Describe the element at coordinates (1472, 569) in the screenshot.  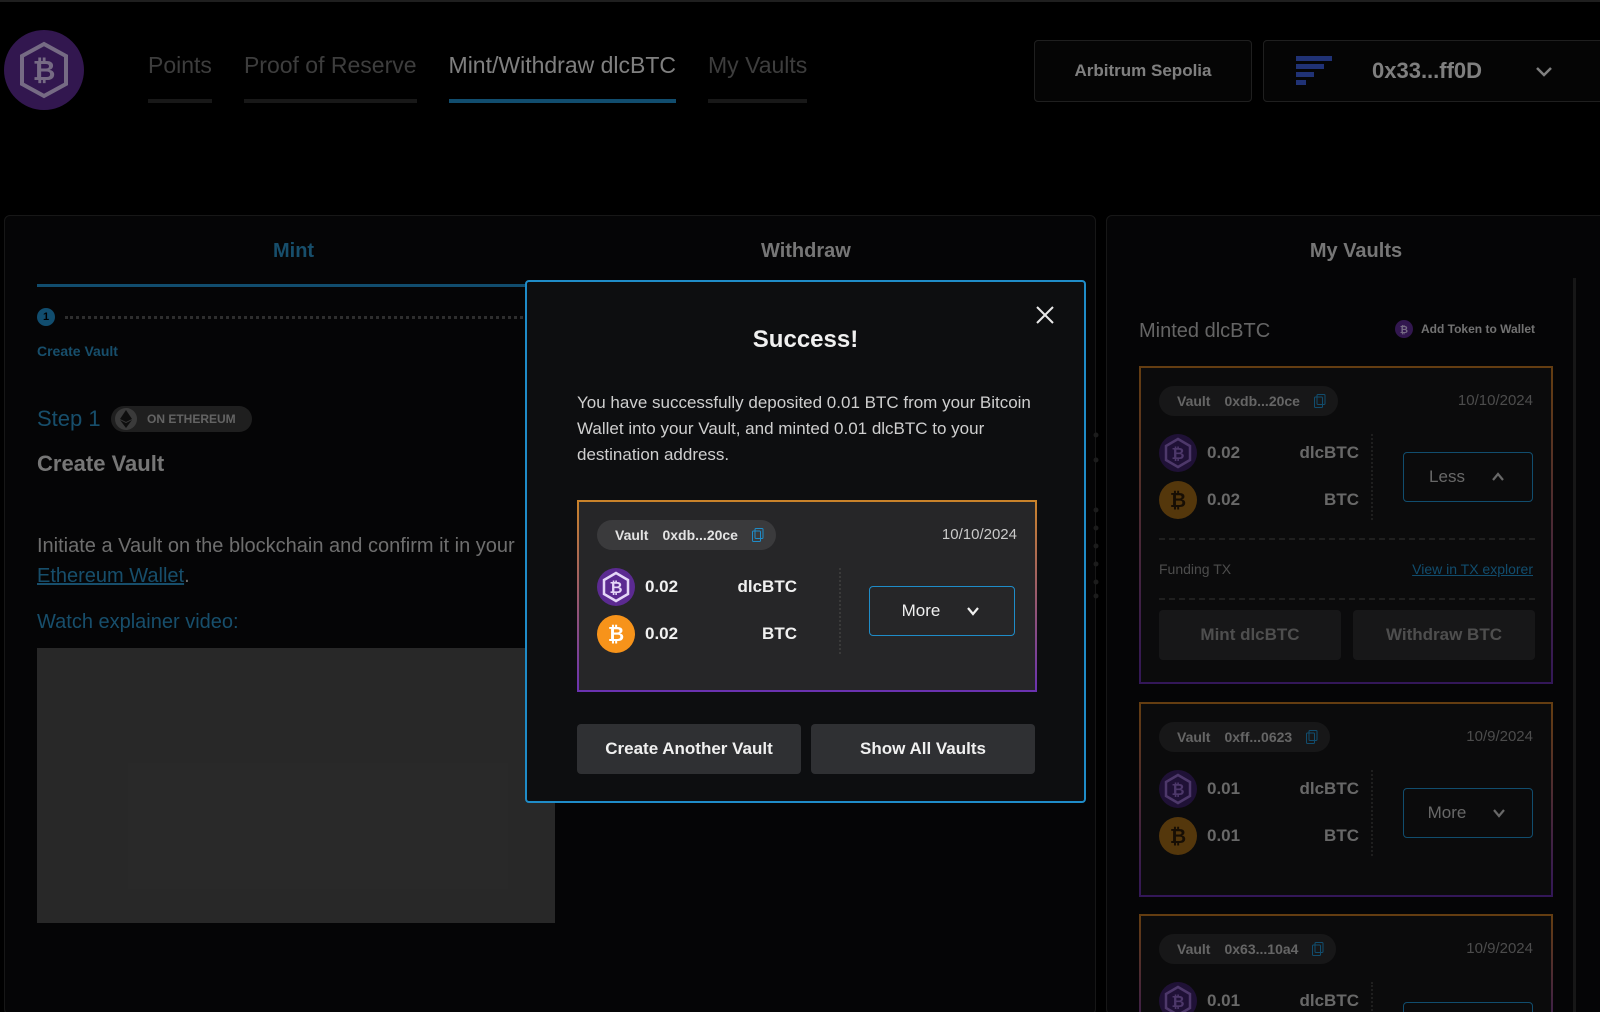
I see `tx-explorer-link: View in TX explorer` at that location.